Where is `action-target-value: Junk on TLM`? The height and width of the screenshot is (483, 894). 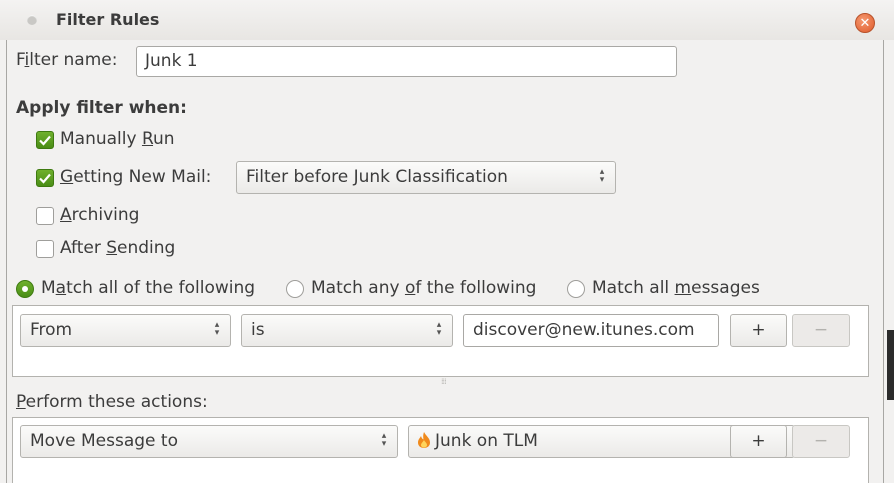
action-target-value: Junk on TLM is located at coordinates (486, 441).